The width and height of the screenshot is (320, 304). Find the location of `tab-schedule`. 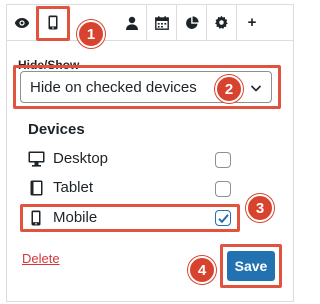

tab-schedule is located at coordinates (162, 22).